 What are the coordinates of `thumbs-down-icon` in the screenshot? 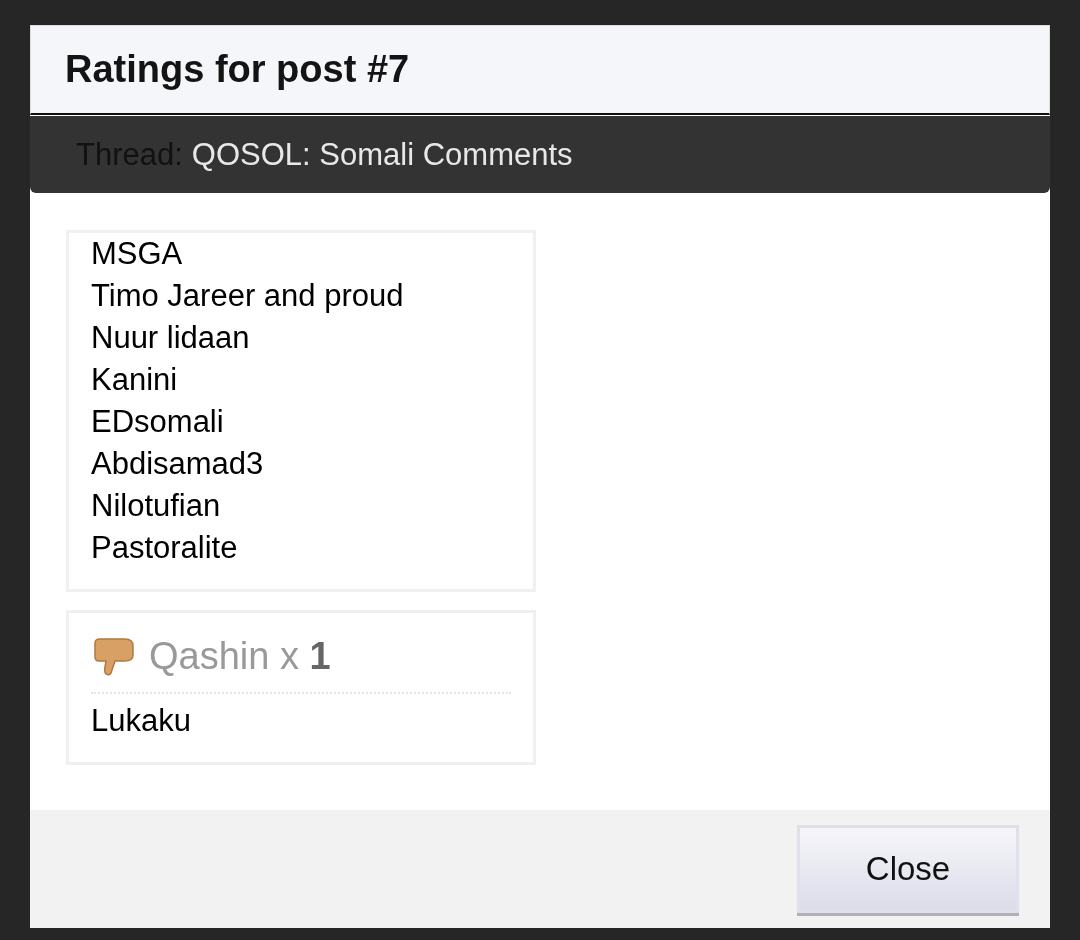 It's located at (114, 656).